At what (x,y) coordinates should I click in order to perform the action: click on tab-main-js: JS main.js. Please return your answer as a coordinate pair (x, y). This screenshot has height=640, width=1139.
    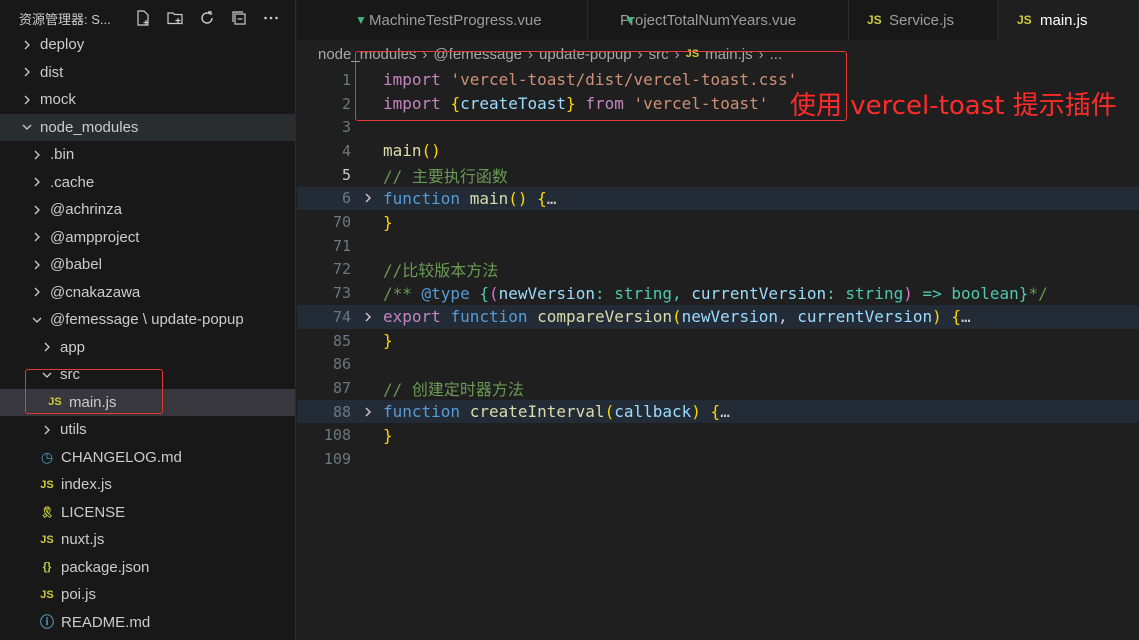
    Looking at the image, I should click on (1068, 20).